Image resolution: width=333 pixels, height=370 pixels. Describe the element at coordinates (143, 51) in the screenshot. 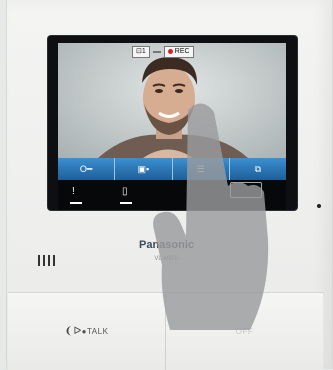

I see `channel-number: 1` at that location.